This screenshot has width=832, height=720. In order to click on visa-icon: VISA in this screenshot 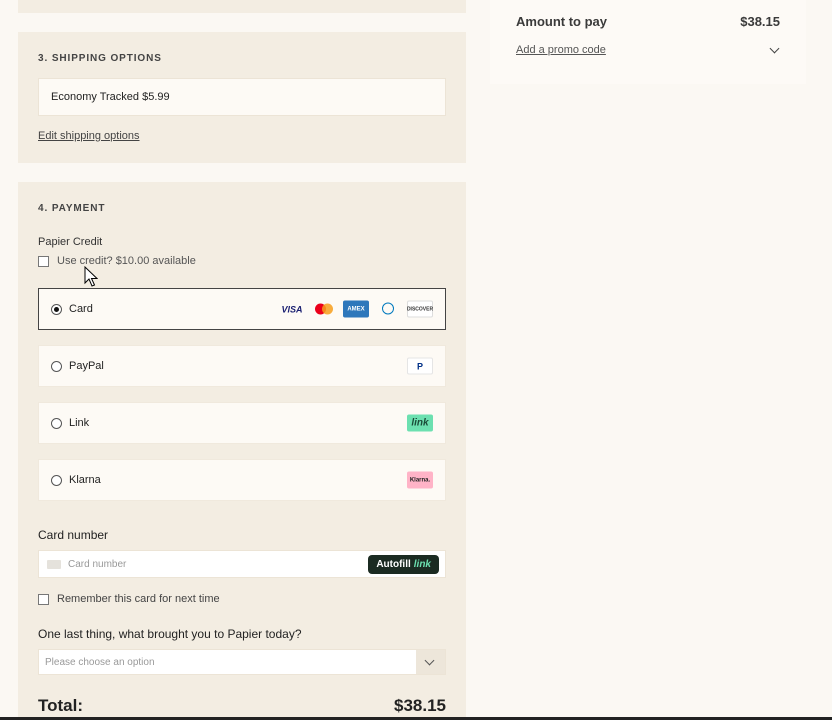, I will do `click(292, 309)`.